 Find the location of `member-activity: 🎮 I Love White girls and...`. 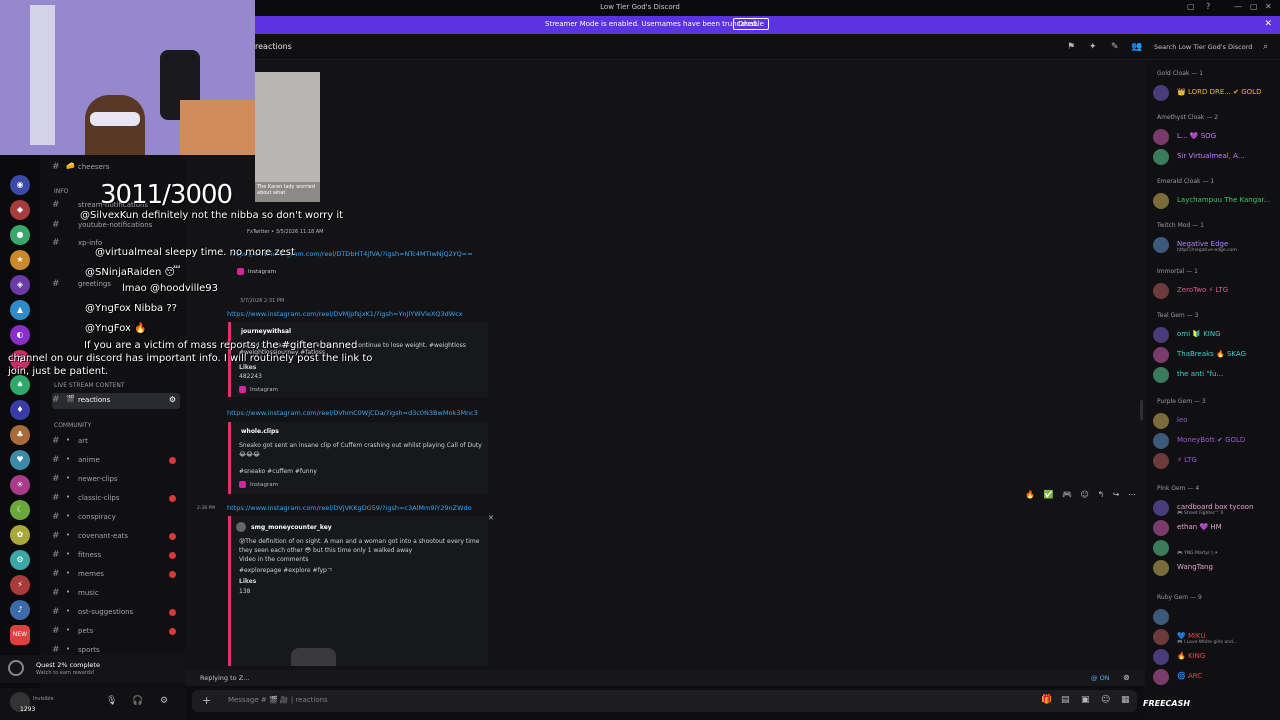

member-activity: 🎮 I Love White girls and... is located at coordinates (1207, 642).